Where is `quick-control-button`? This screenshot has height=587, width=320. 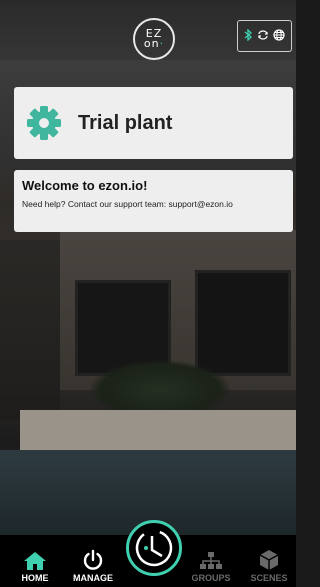 quick-control-button is located at coordinates (154, 548).